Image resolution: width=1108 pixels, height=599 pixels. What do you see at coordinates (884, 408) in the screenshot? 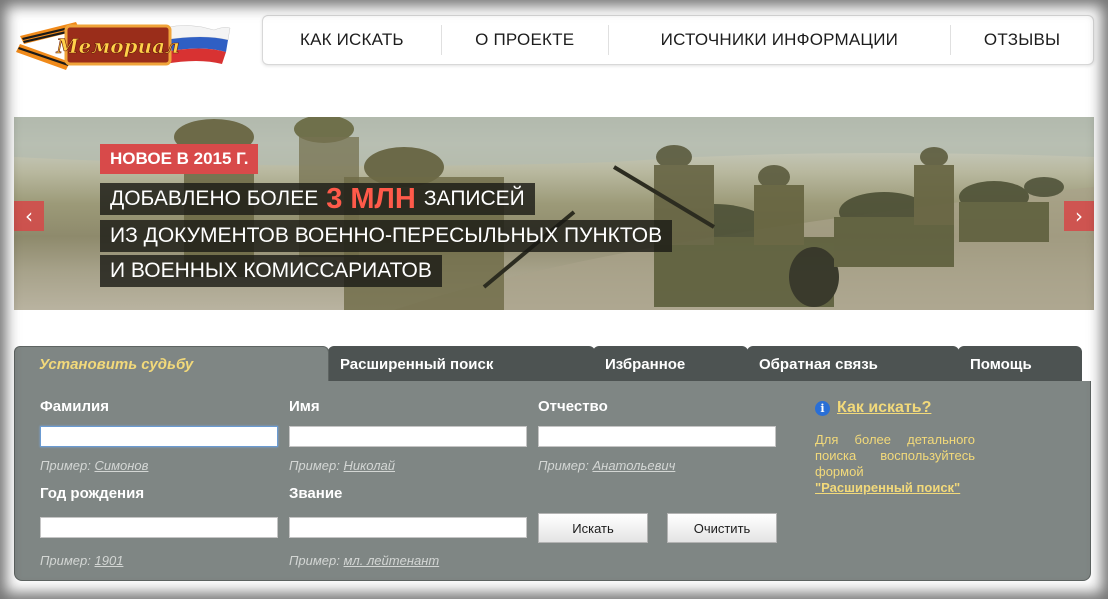
I see `how-to-search-link: Как искать?` at bounding box center [884, 408].